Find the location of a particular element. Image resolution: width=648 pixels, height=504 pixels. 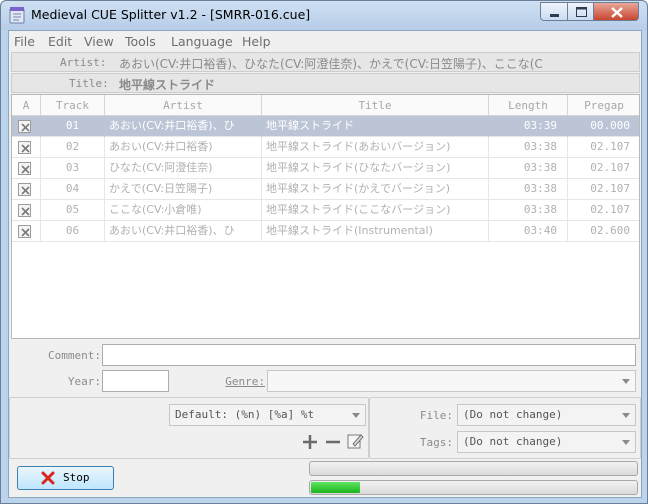

pregap-cell: 00.000 is located at coordinates (610, 125).